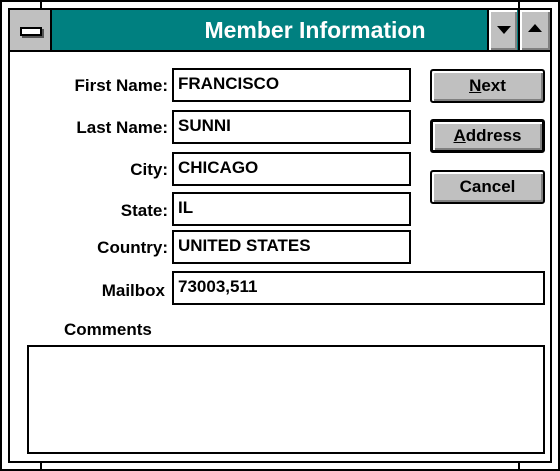 The width and height of the screenshot is (560, 471). I want to click on address-button-mnemonic: A, so click(459, 135).